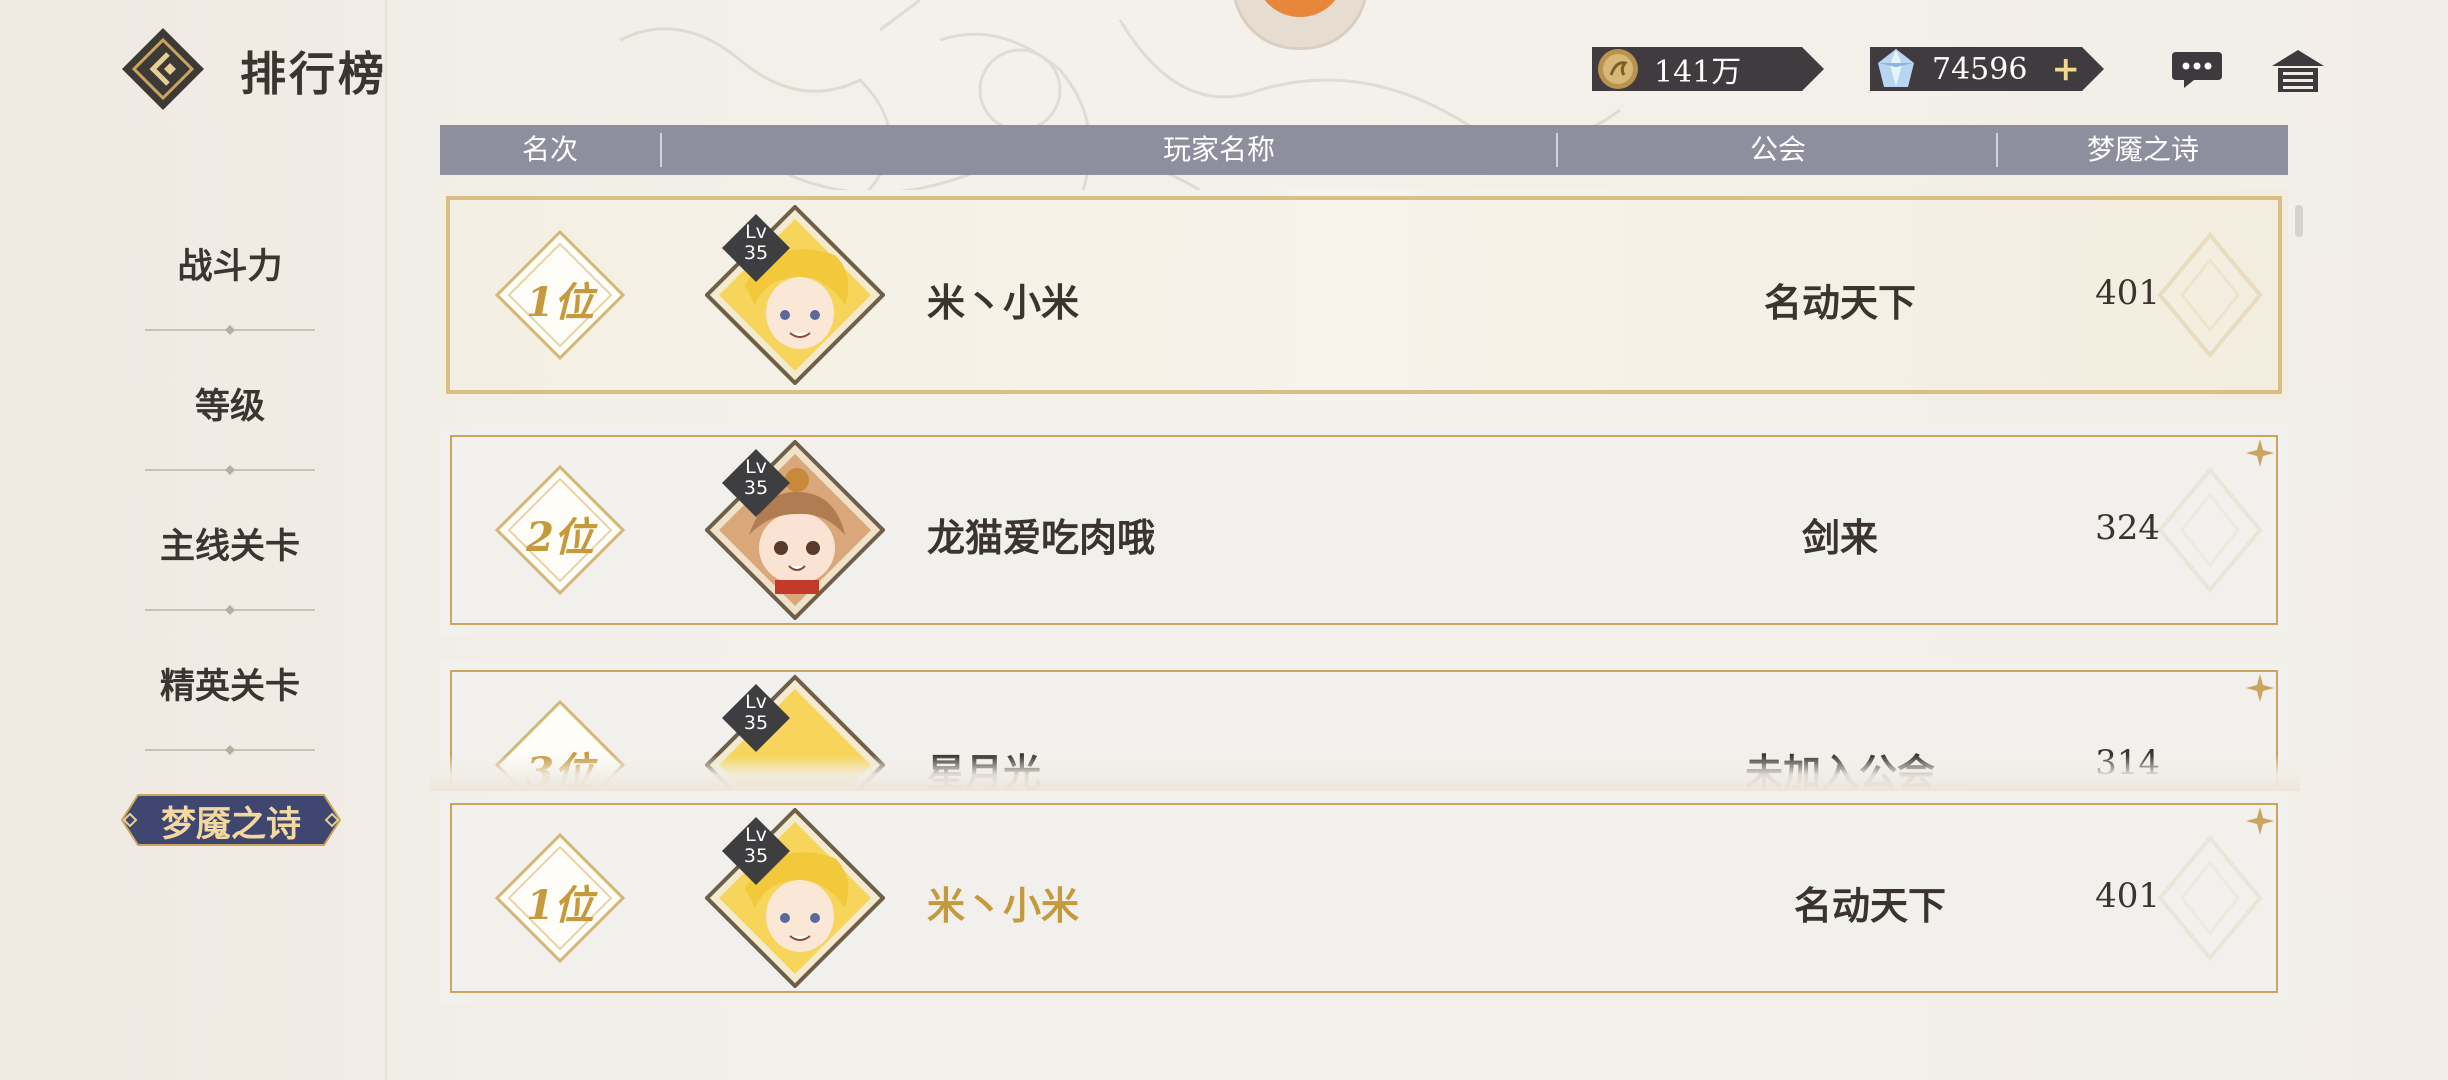 The width and height of the screenshot is (2448, 1080). I want to click on chat-icon, so click(2197, 70).